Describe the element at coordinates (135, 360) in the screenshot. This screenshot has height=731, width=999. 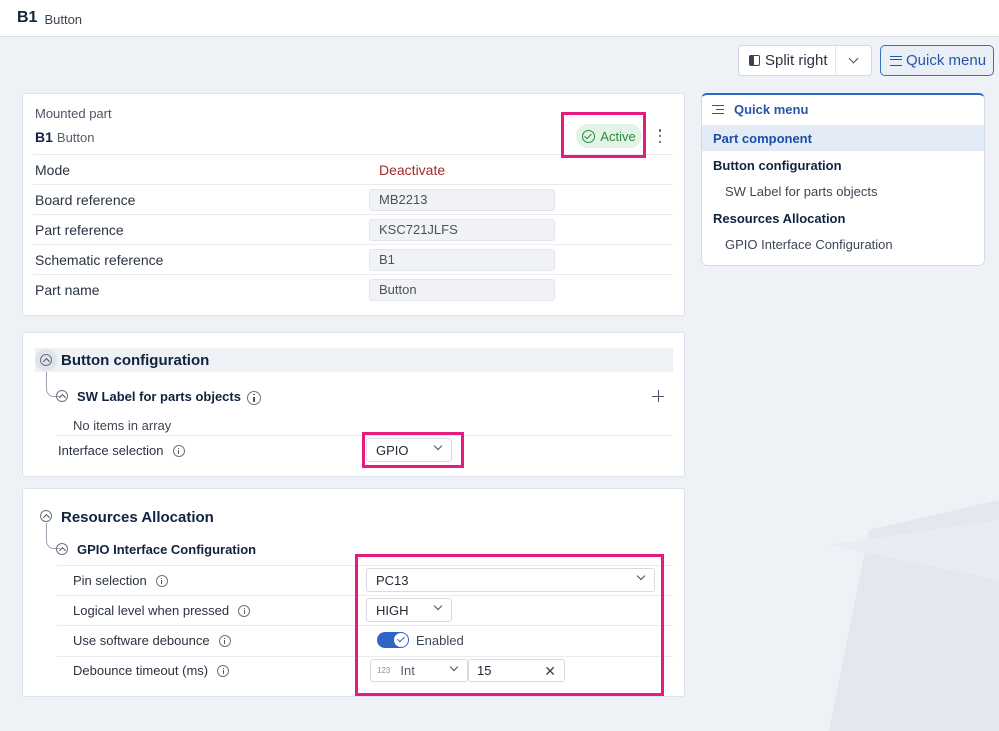
I see `button-configuration-title: Button configuration` at that location.